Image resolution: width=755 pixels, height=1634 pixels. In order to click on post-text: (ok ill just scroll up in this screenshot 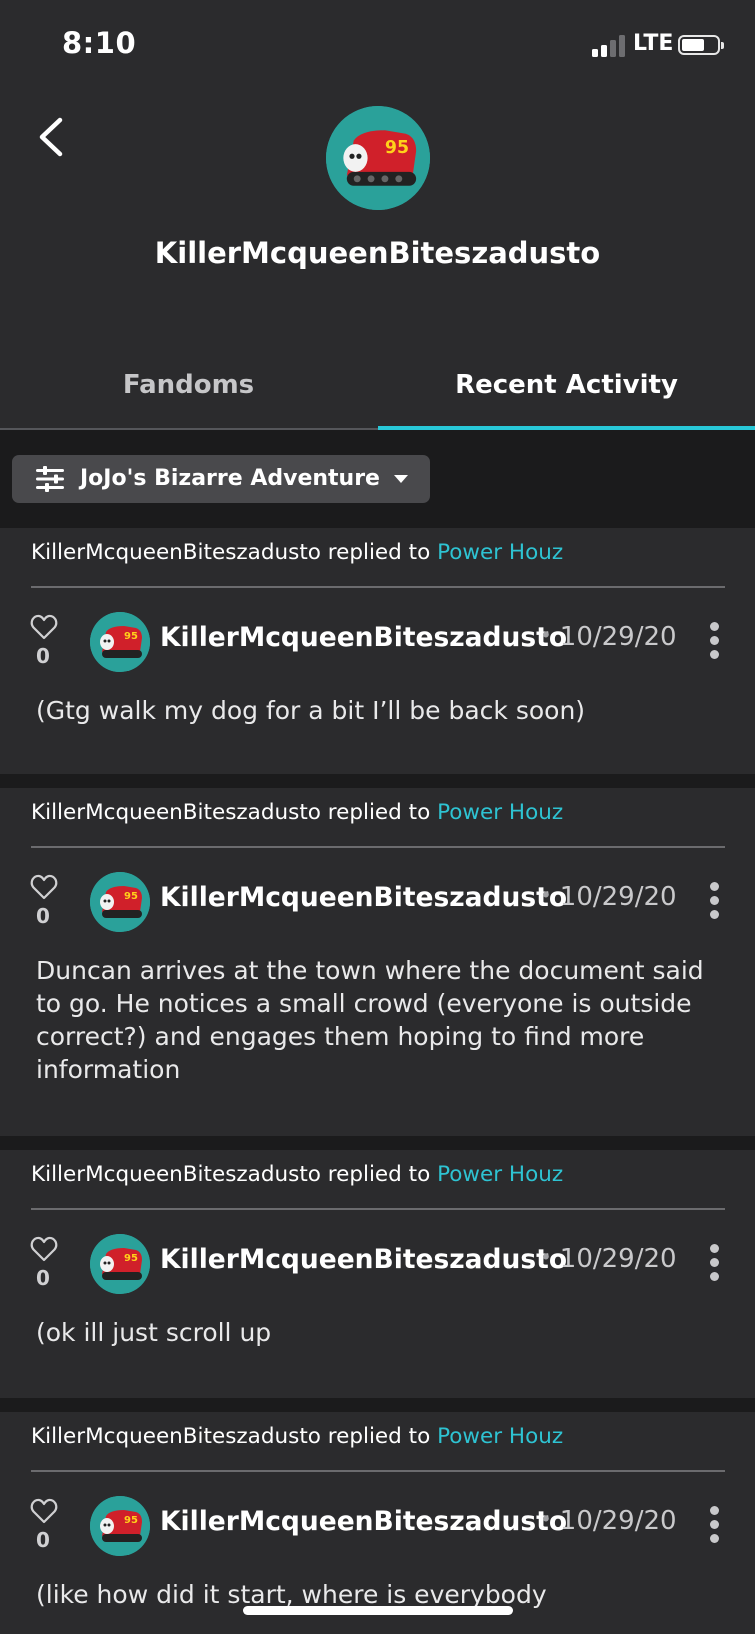, I will do `click(154, 1332)`.